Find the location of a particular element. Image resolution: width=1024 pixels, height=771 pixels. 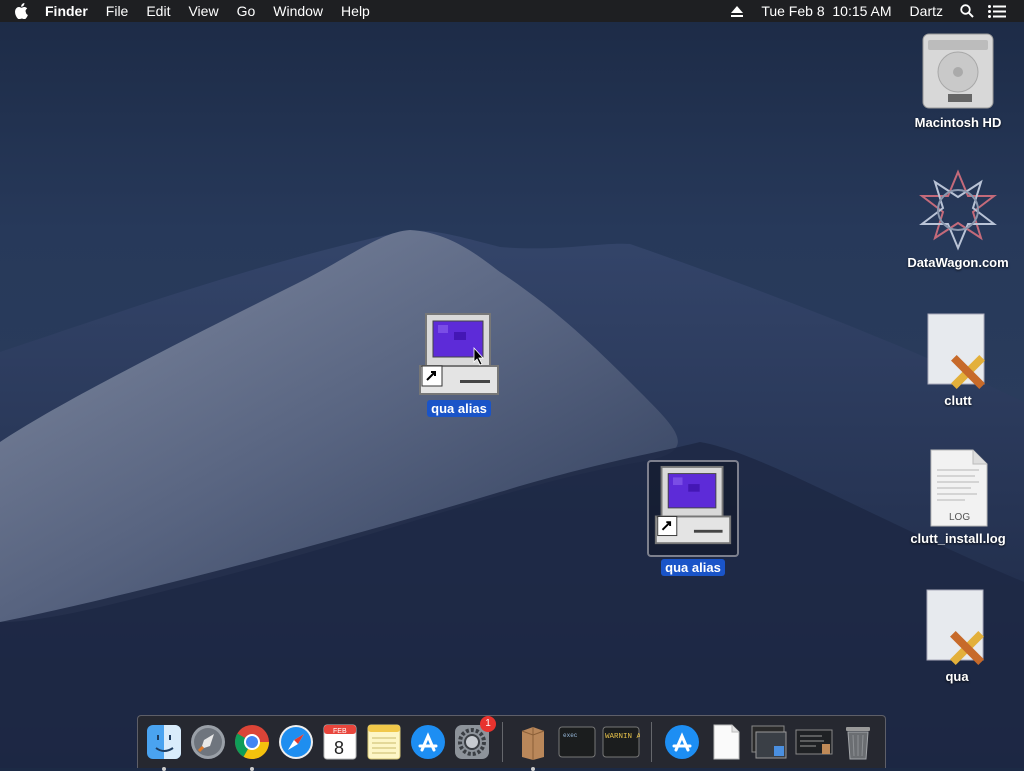

terminal-icon: exec is located at coordinates (577, 742).